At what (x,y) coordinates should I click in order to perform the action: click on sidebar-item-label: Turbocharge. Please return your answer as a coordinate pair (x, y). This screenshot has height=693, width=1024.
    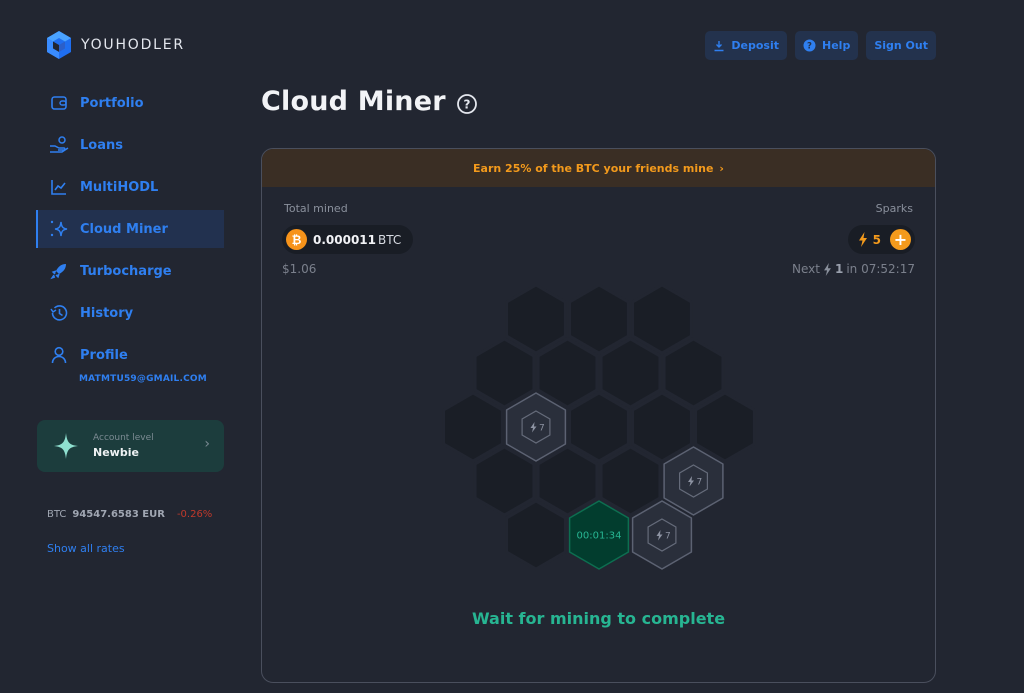
    Looking at the image, I should click on (126, 271).